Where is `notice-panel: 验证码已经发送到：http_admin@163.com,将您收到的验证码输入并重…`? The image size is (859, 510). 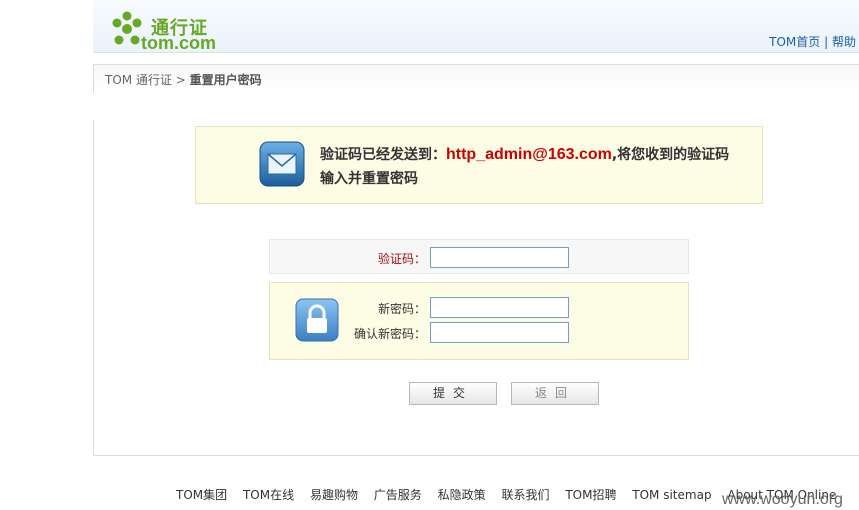
notice-panel: 验证码已经发送到：http_admin@163.com,将您收到的验证码输入并重… is located at coordinates (479, 165).